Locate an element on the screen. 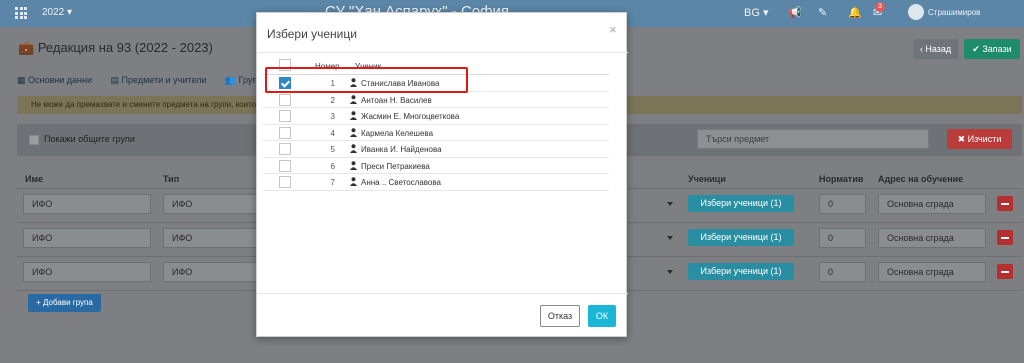  table-row: 5 Иванка И. Найденова is located at coordinates (436, 149).